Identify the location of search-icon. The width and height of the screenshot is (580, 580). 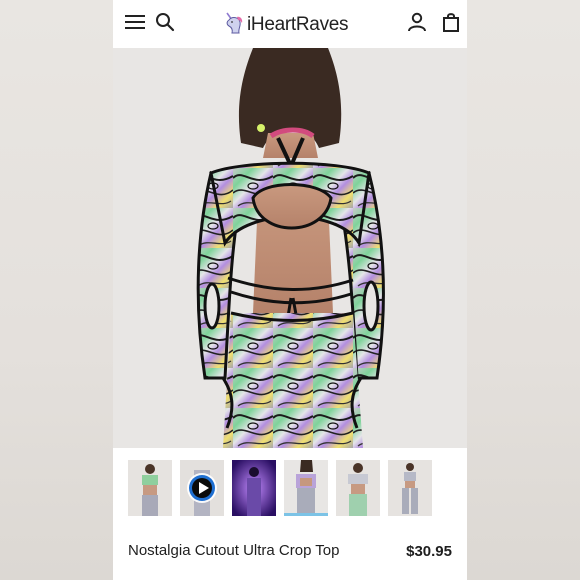
(165, 24).